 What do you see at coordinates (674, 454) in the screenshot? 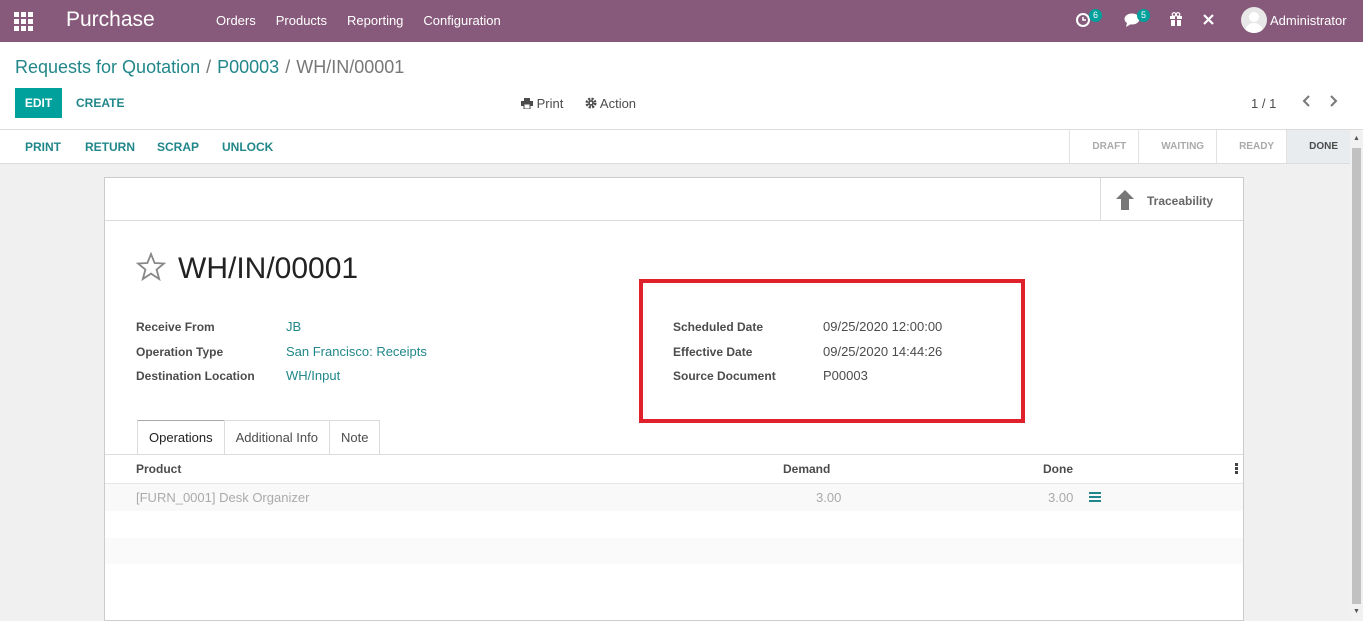
I see `tab-divider` at bounding box center [674, 454].